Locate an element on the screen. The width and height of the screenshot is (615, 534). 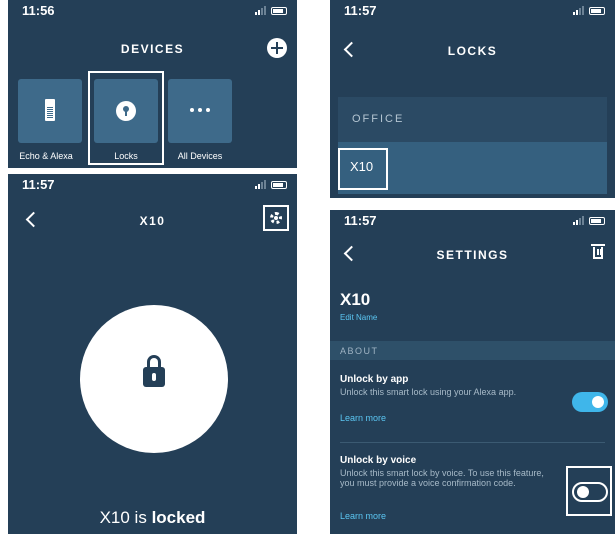
settings-button is located at coordinates (276, 218).